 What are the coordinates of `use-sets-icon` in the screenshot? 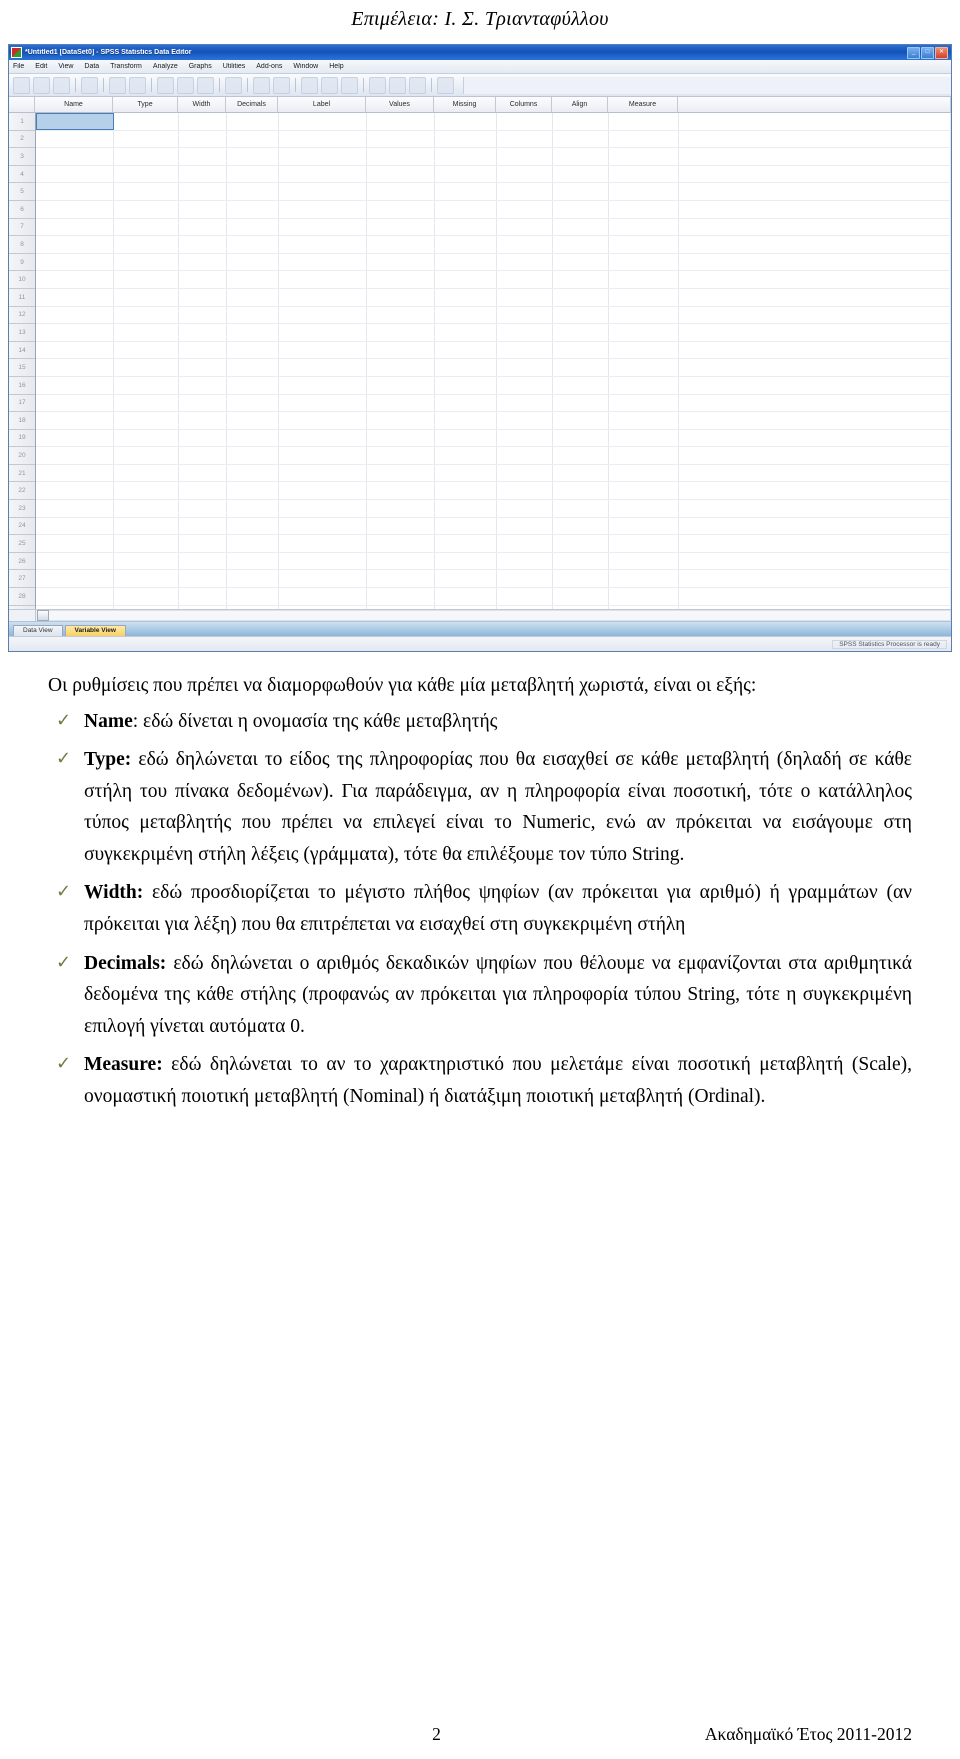 It's located at (397, 85).